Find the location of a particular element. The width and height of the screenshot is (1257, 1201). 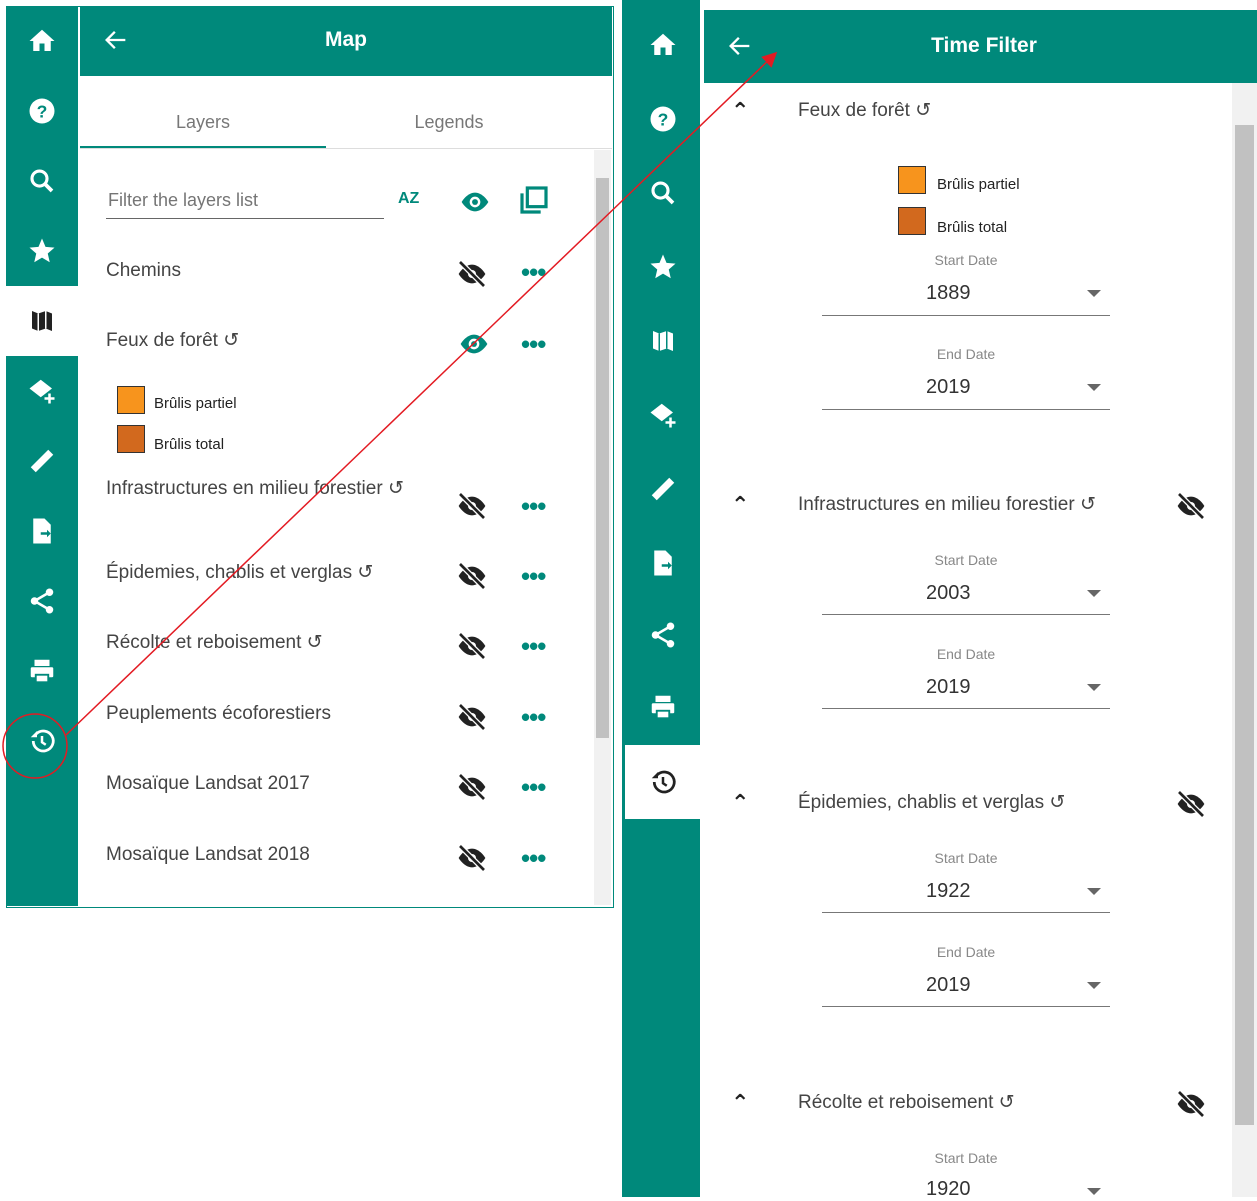

legend-label: Brûlis partiel is located at coordinates (978, 184).